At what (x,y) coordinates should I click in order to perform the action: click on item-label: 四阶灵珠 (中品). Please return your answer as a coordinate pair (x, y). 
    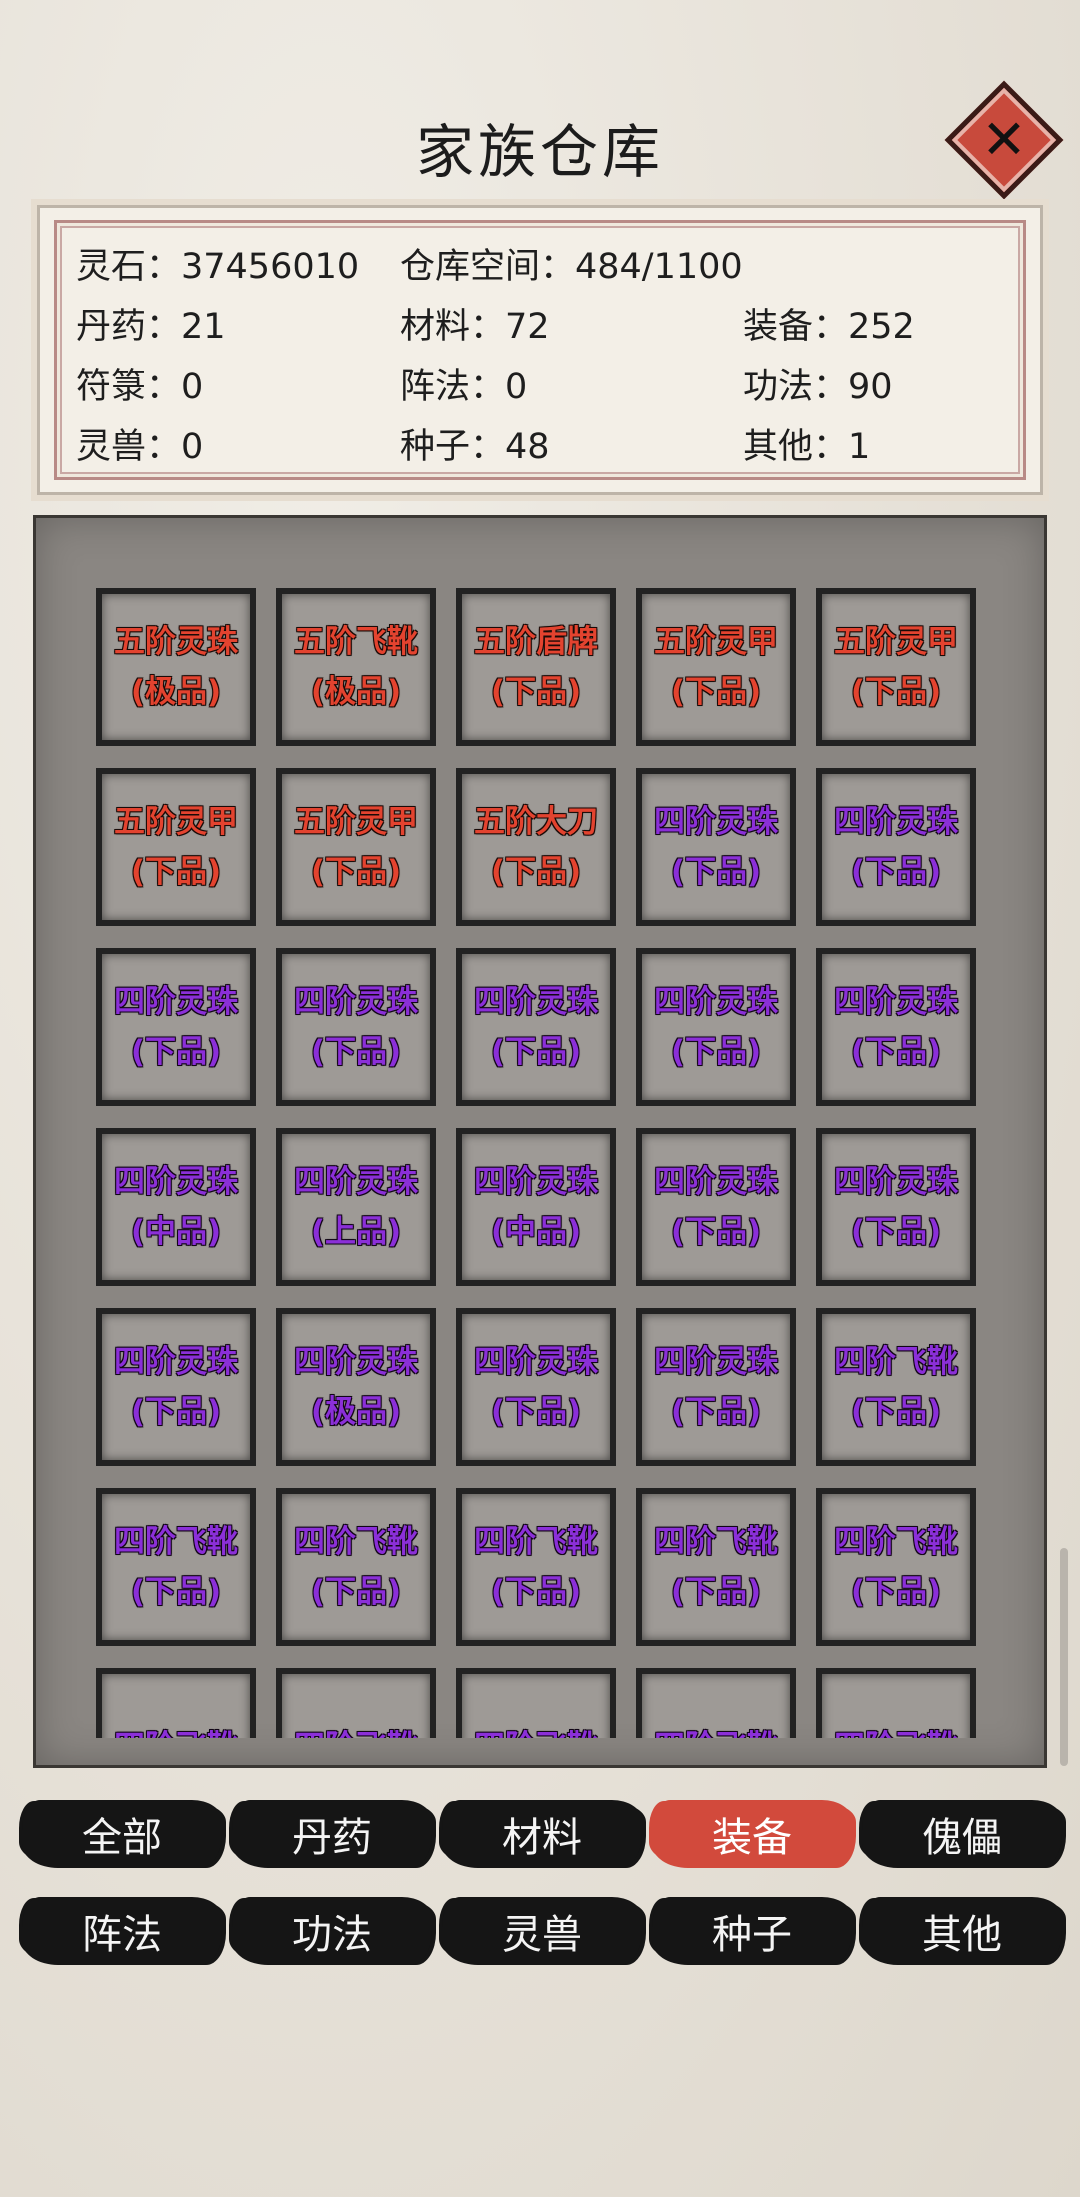
    Looking at the image, I should click on (176, 1207).